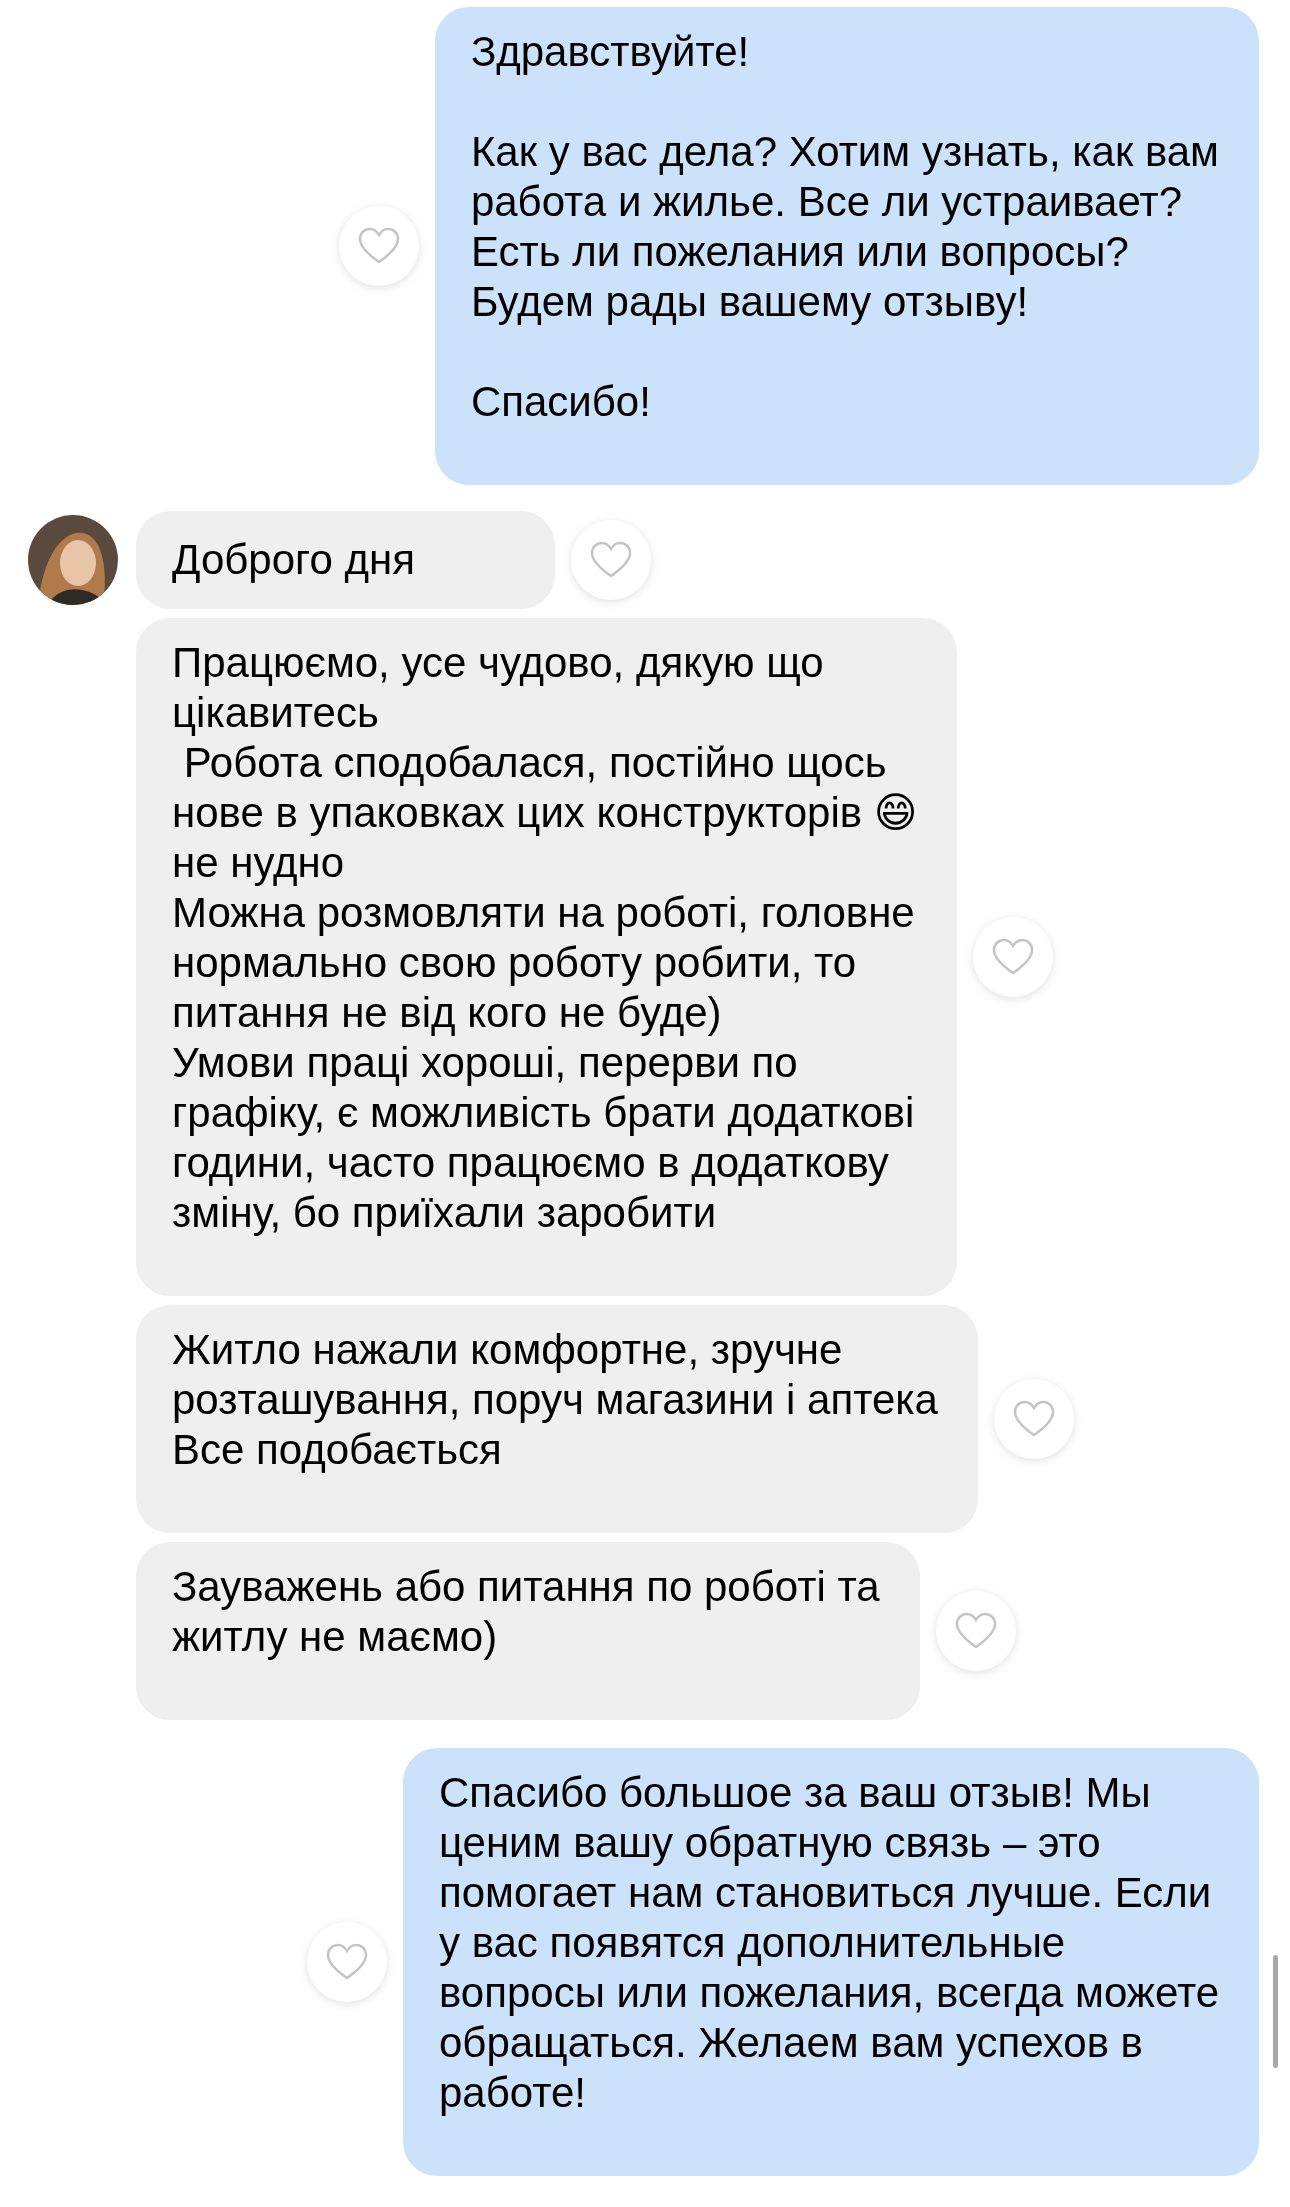 This screenshot has width=1290, height=2207. Describe the element at coordinates (846, 246) in the screenshot. I see `message-bubble: Здравствуйте! Как у вас дела? Хотим узнать, как вам работа и жилье. Все ли устраивает? Есть ли пожелания или вопросы? Будем рады вашему отзыву! Спасибо!` at that location.